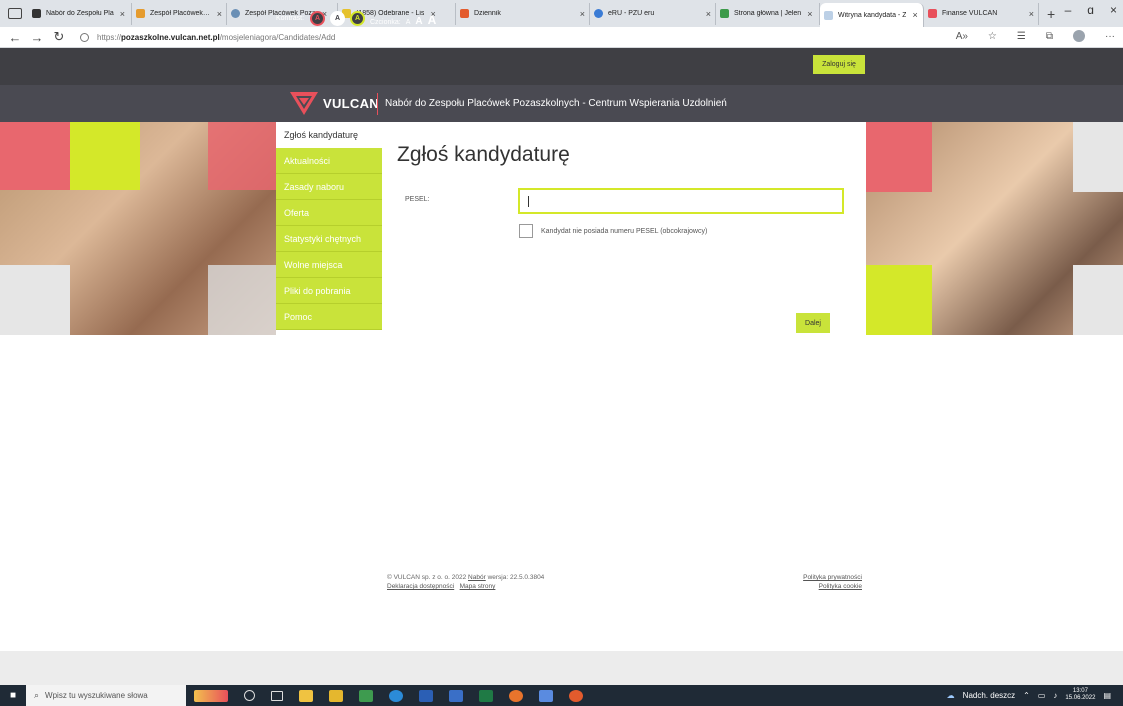 This screenshot has width=1123, height=706. Describe the element at coordinates (277, 695) in the screenshot. I see `task-view-icon` at that location.